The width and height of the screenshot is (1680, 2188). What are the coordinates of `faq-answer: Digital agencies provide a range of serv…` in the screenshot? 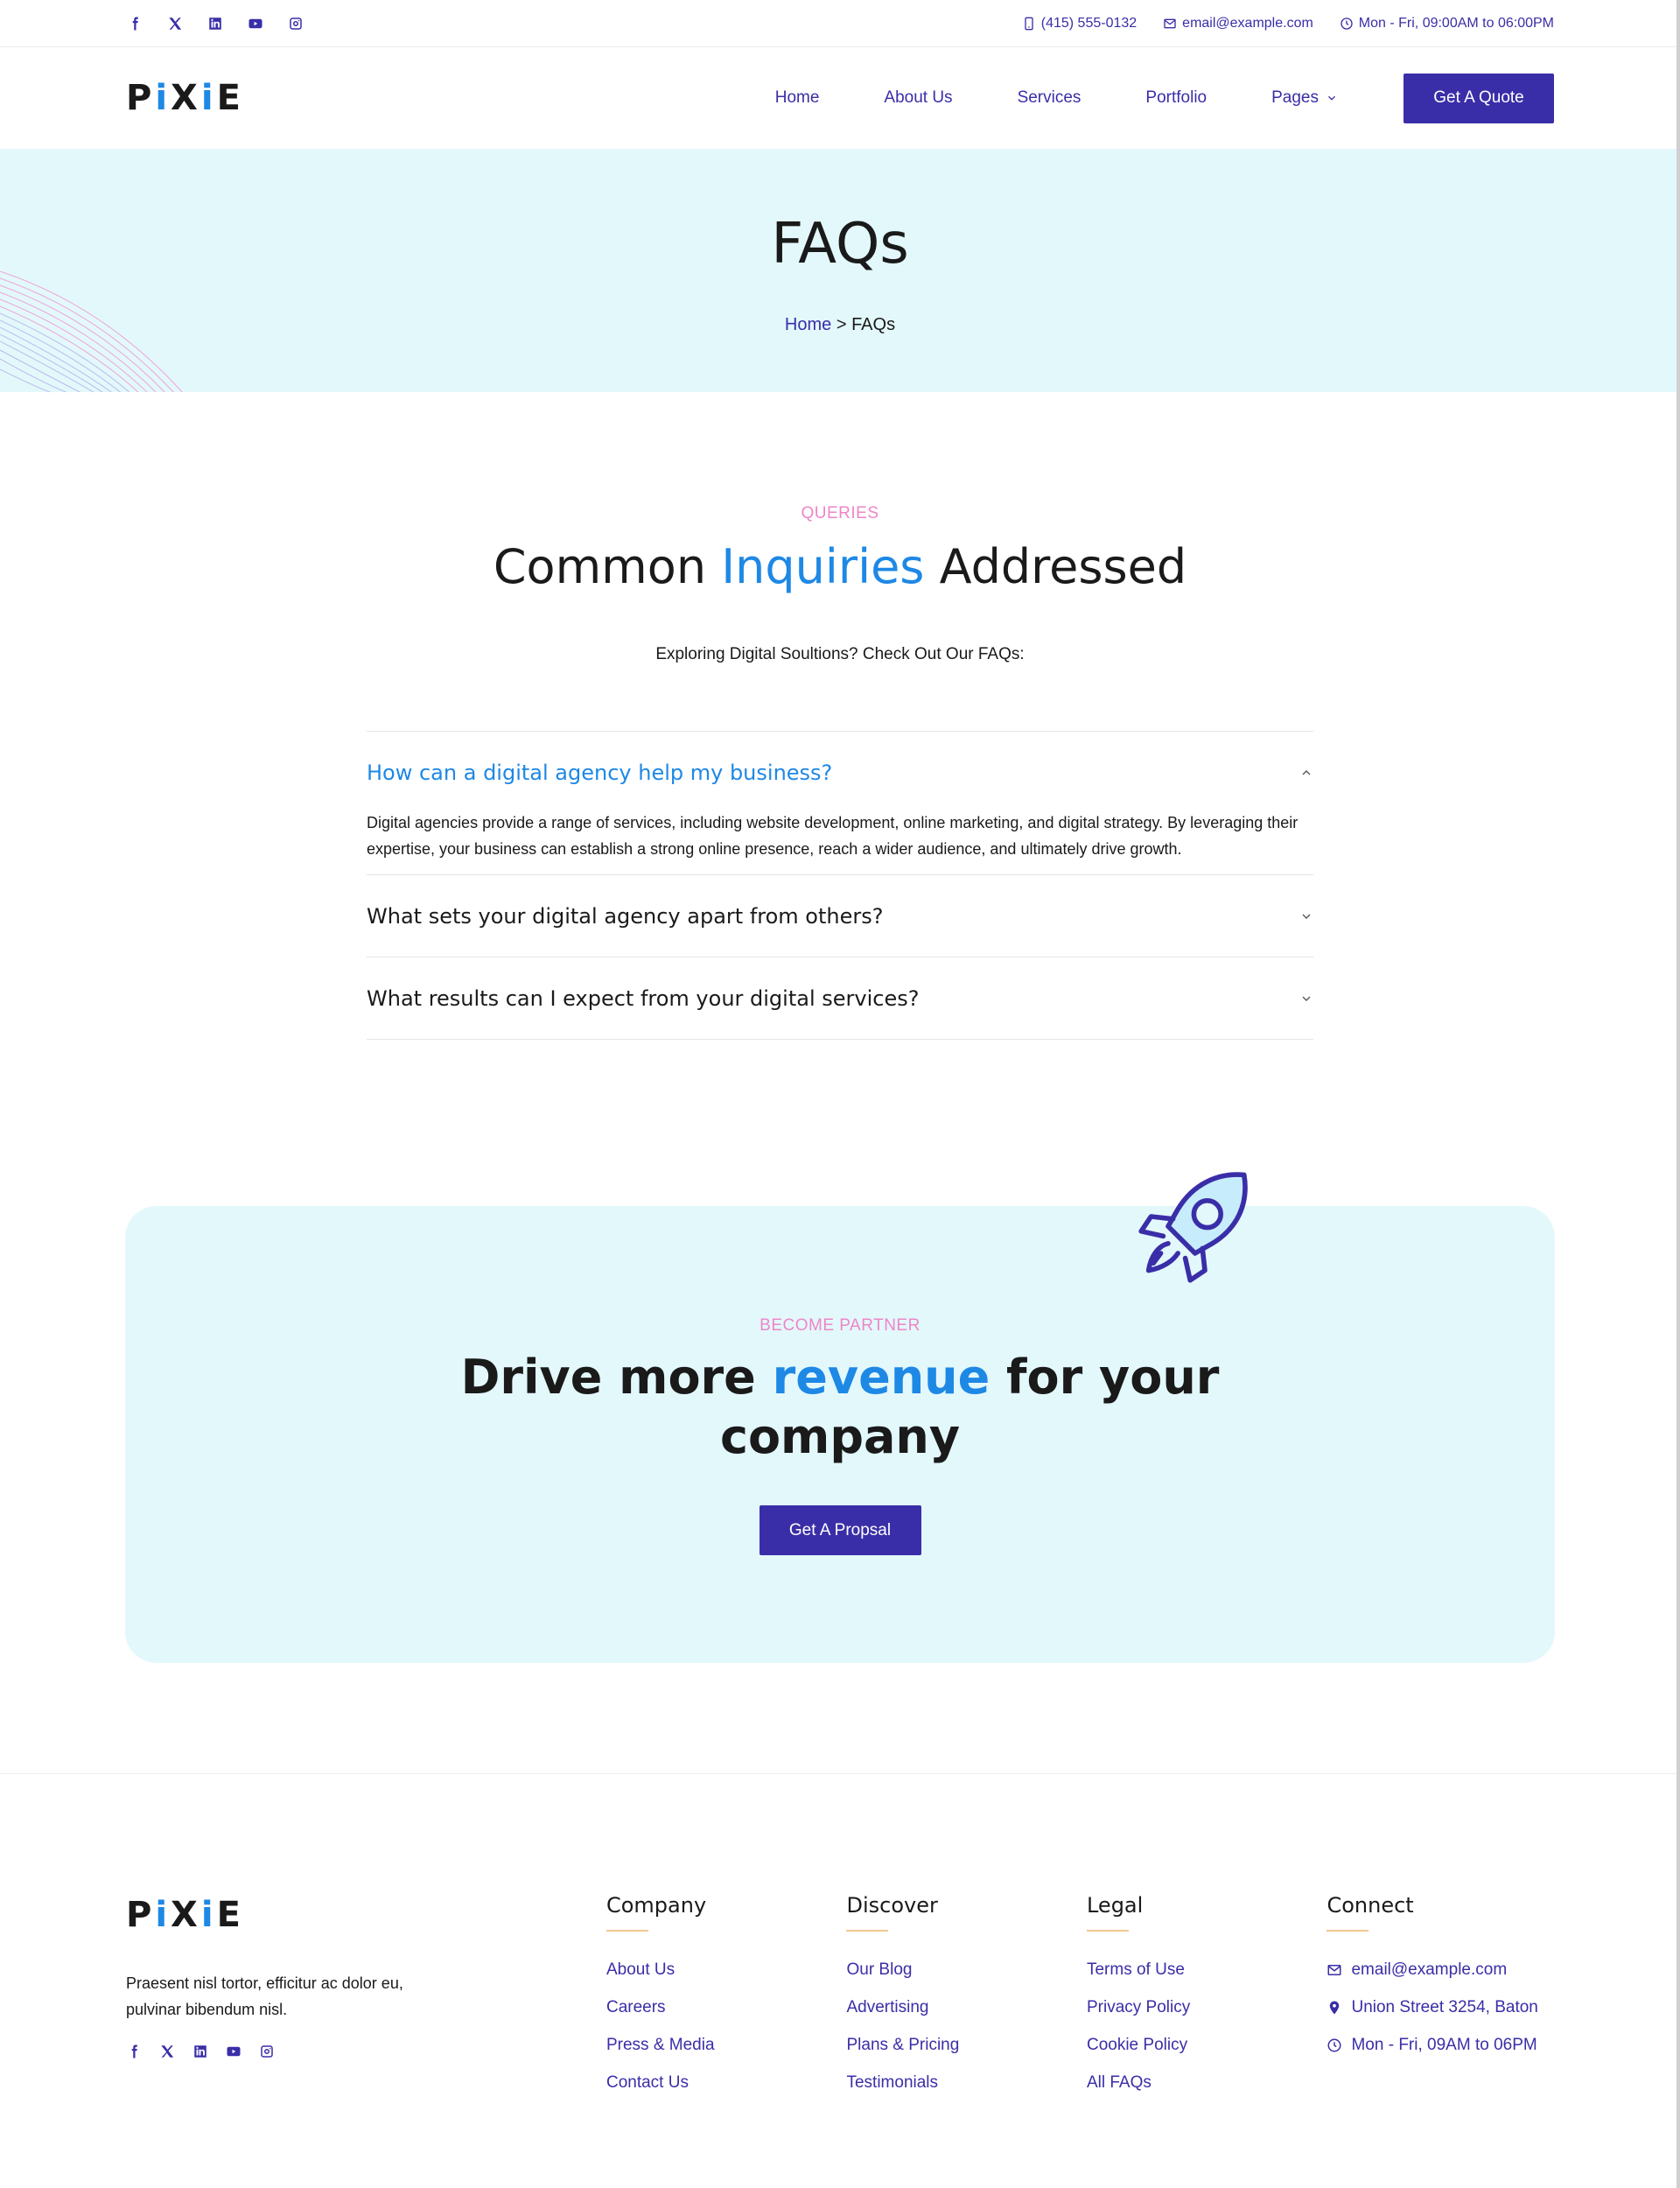 It's located at (832, 836).